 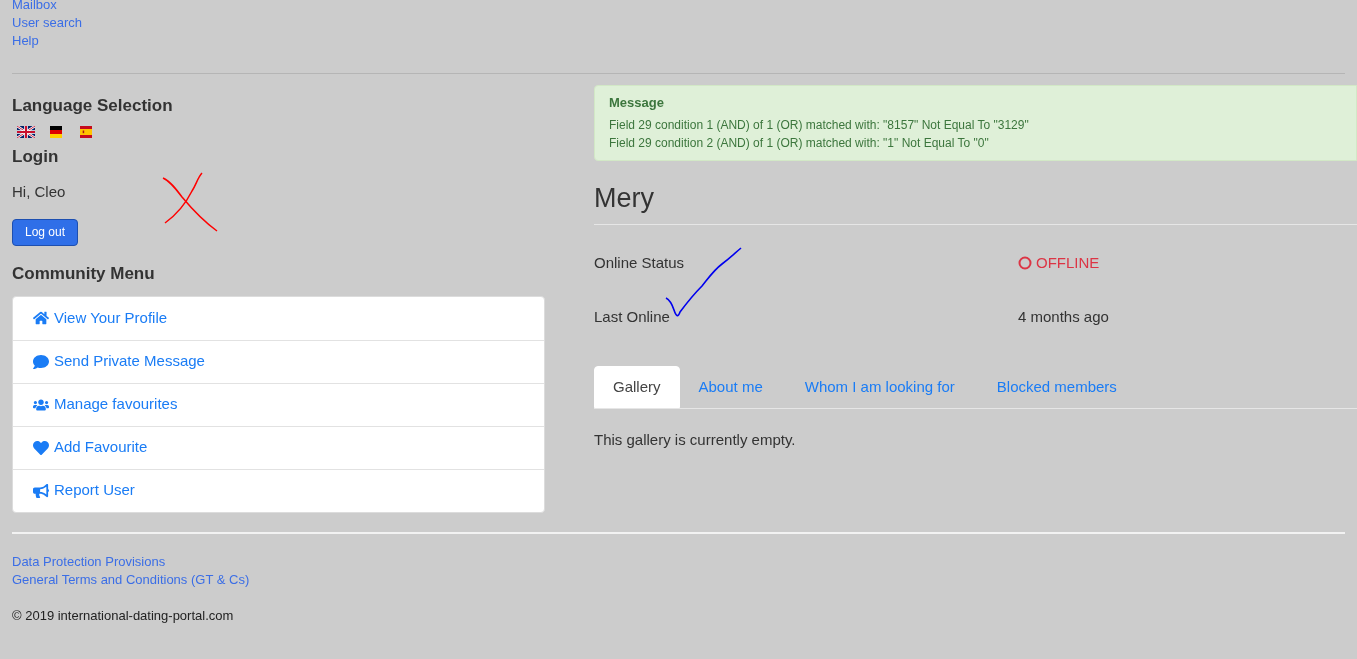 I want to click on footer-link: General Terms and Conditions (GT & Cs), so click(x=131, y=579).